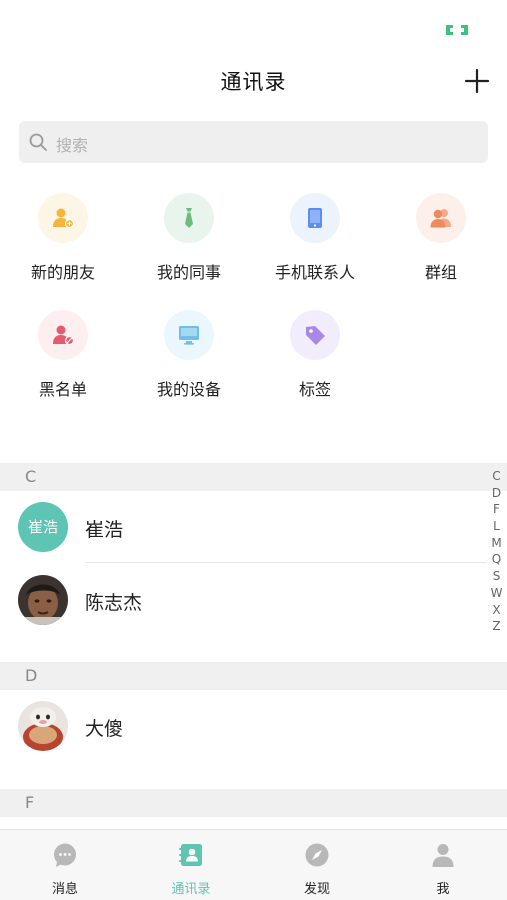 The width and height of the screenshot is (507, 900). Describe the element at coordinates (64, 889) in the screenshot. I see `tab-label: 消息` at that location.